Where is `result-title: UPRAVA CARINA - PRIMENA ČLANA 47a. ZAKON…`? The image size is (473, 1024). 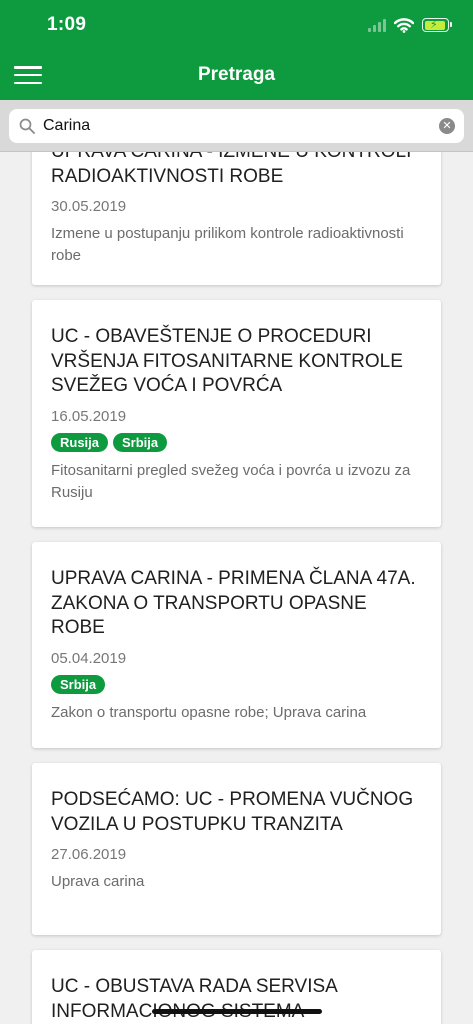 result-title: UPRAVA CARINA - PRIMENA ČLANA 47a. ZAKON… is located at coordinates (233, 603).